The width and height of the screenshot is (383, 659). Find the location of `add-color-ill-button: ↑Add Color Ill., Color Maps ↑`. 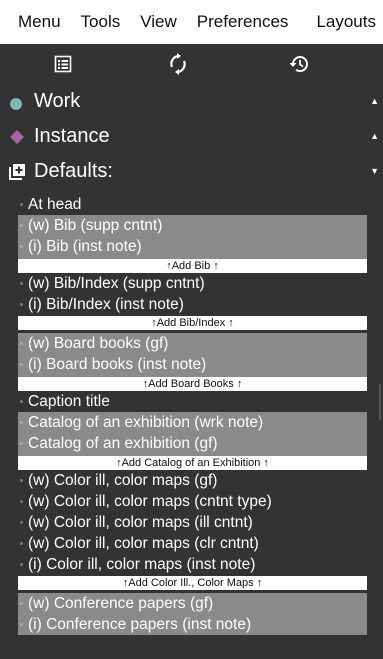

add-color-ill-button: ↑Add Color Ill., Color Maps ↑ is located at coordinates (192, 583).